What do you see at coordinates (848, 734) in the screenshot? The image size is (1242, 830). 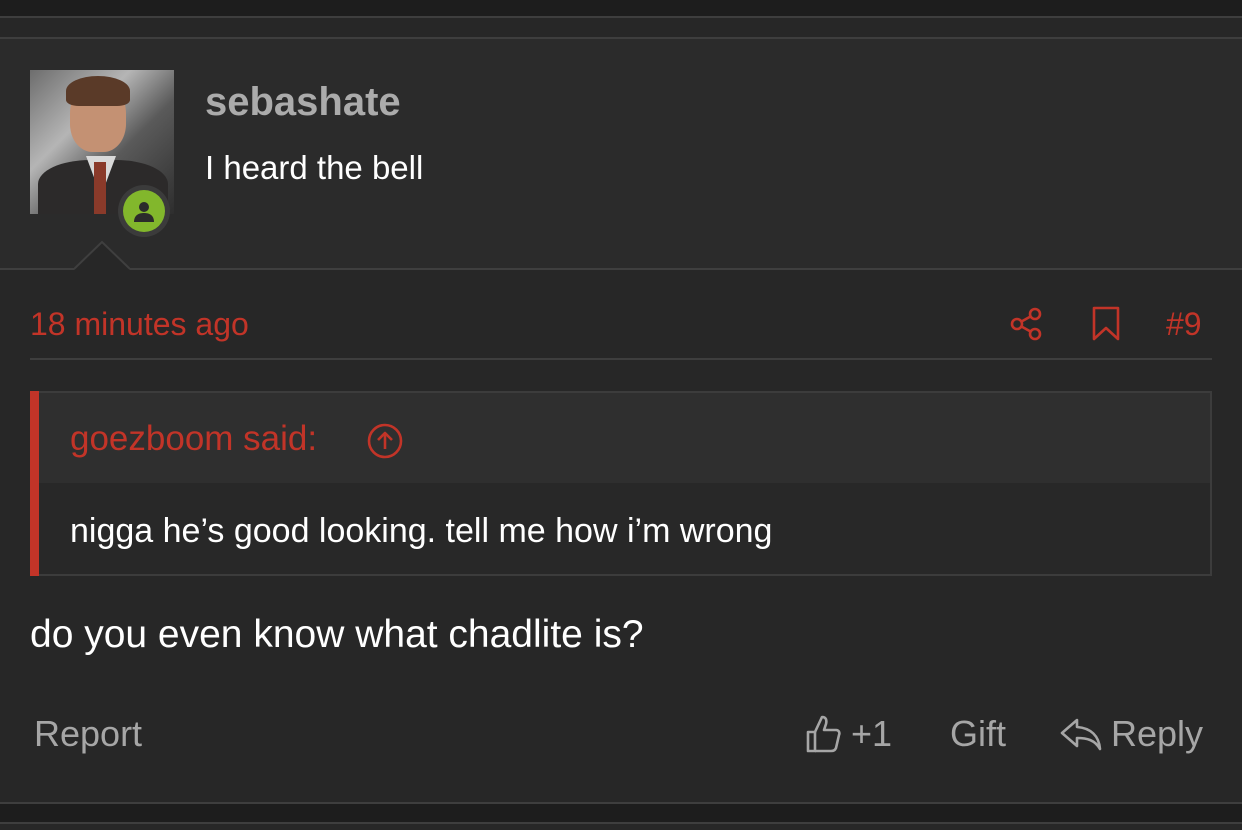 I see `like-button: +1` at bounding box center [848, 734].